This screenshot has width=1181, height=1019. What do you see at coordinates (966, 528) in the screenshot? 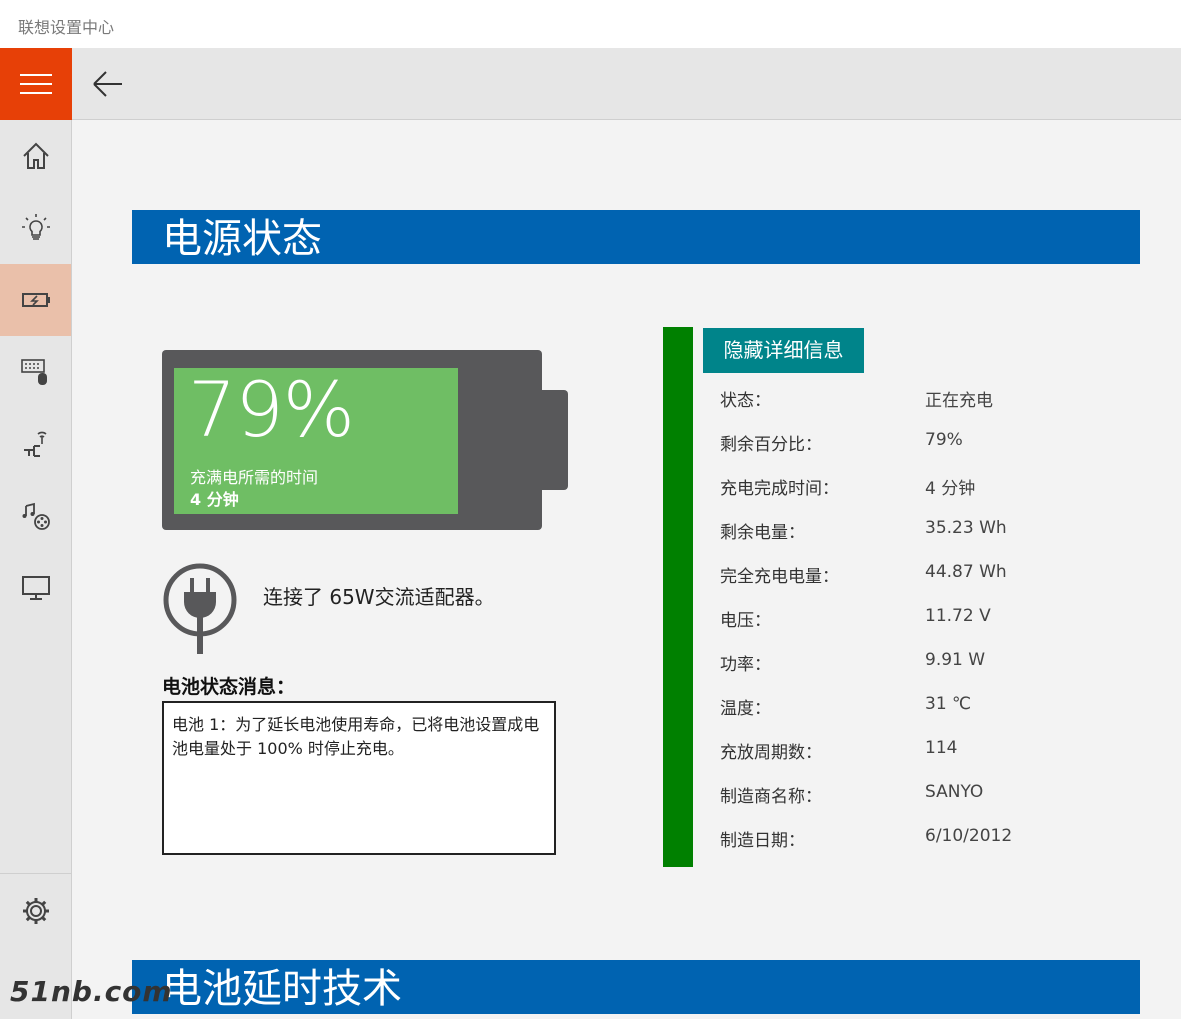
I see `detail-value: 35.23 Wh` at bounding box center [966, 528].